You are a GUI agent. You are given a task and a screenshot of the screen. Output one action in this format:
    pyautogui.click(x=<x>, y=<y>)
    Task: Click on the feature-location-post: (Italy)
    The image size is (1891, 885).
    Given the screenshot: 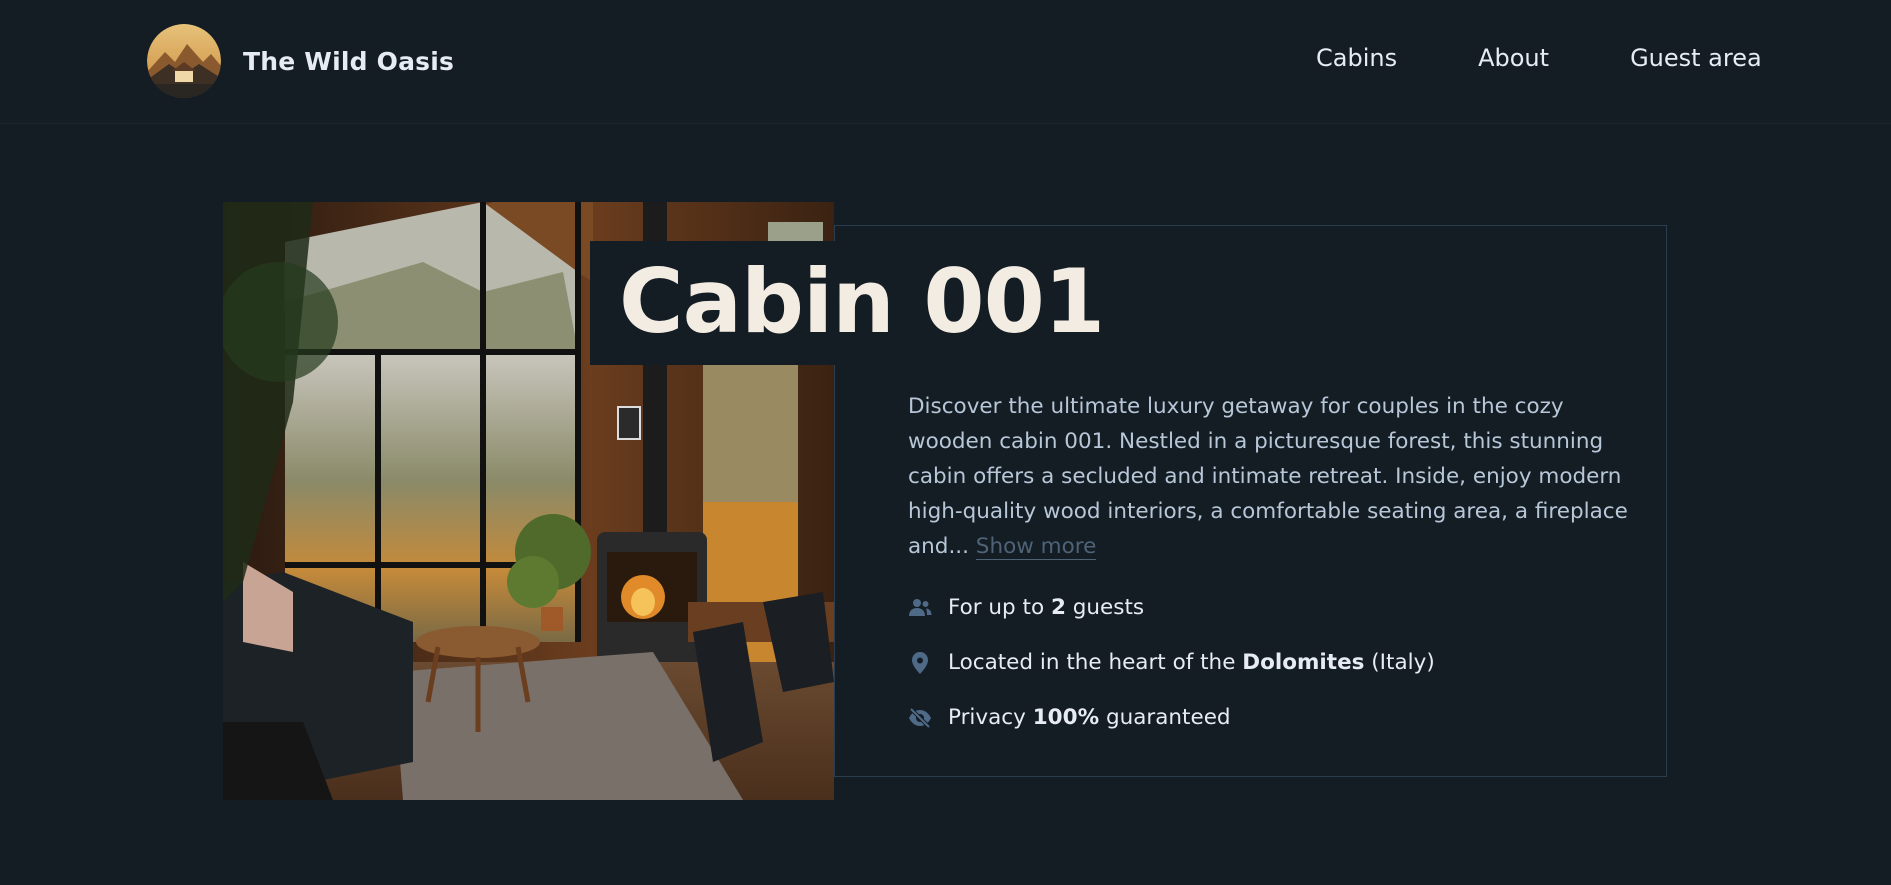 What is the action you would take?
    pyautogui.click(x=1403, y=662)
    